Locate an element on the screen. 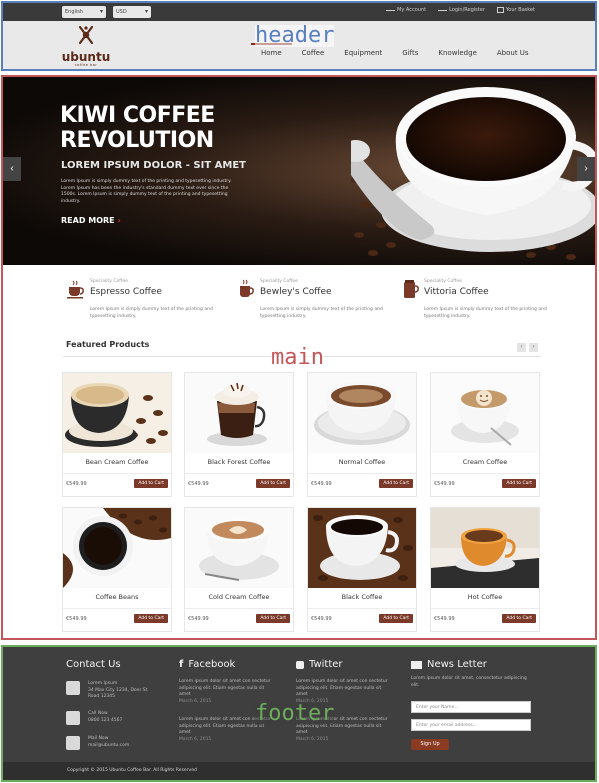 Image resolution: width=599 pixels, height=783 pixels. my-account-link: My Account is located at coordinates (406, 10).